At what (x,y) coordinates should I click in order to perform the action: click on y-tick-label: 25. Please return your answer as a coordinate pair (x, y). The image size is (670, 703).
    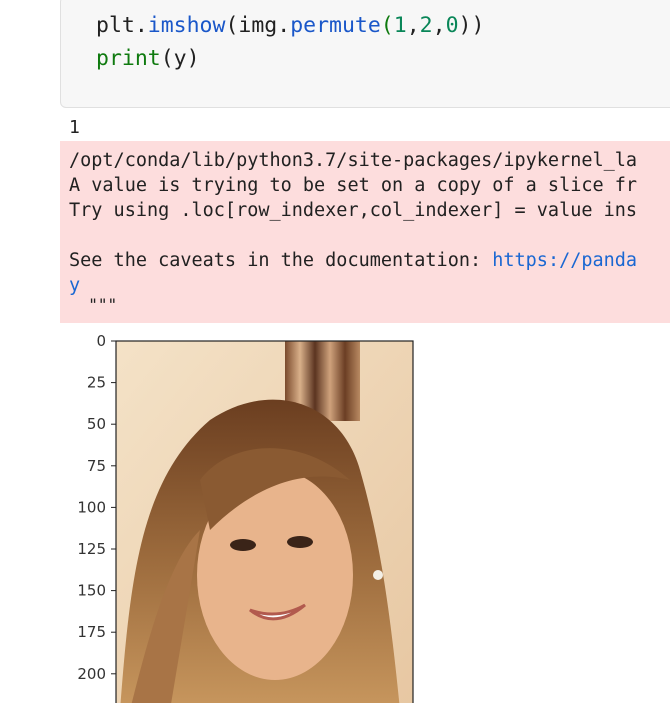
    Looking at the image, I should click on (96, 383).